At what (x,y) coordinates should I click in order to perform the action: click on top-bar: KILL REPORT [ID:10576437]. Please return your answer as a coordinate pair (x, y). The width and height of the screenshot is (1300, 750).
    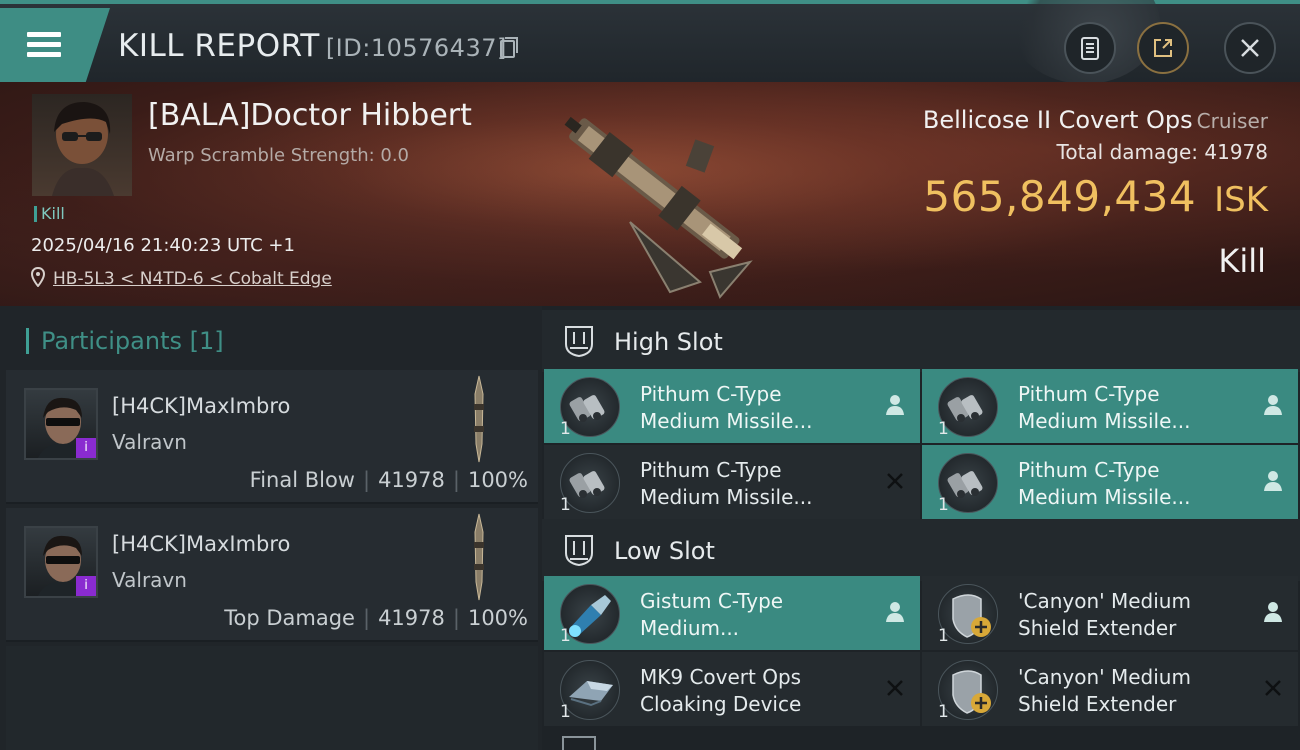
    Looking at the image, I should click on (650, 42).